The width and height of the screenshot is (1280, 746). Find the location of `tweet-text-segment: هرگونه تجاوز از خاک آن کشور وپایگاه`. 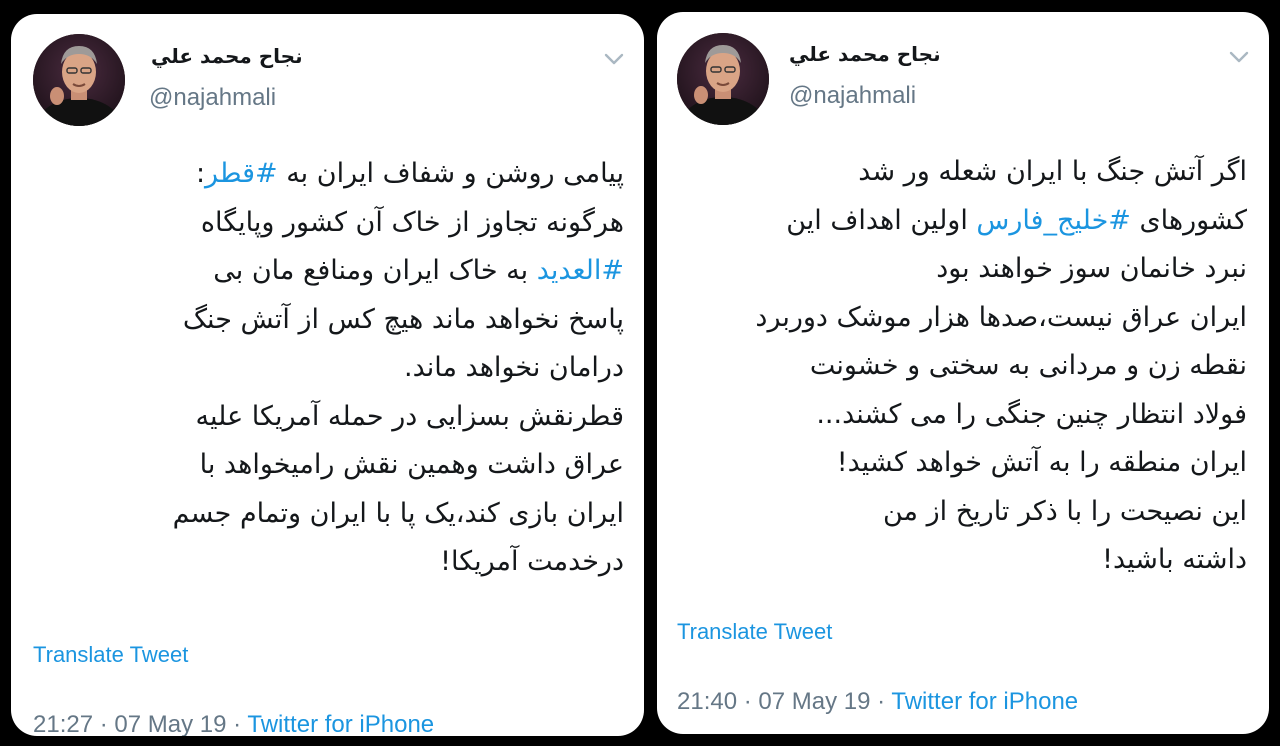

tweet-text-segment: هرگونه تجاوز از خاک آن کشور وپایگاه is located at coordinates (412, 222).